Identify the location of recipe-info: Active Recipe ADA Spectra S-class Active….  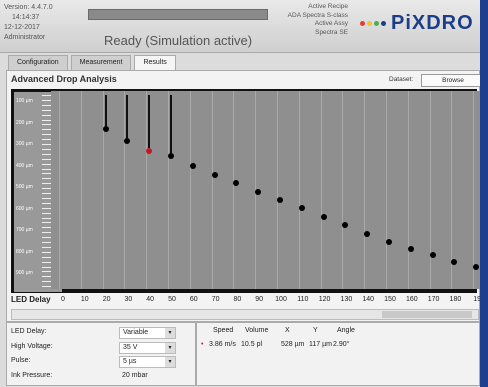
(312, 20).